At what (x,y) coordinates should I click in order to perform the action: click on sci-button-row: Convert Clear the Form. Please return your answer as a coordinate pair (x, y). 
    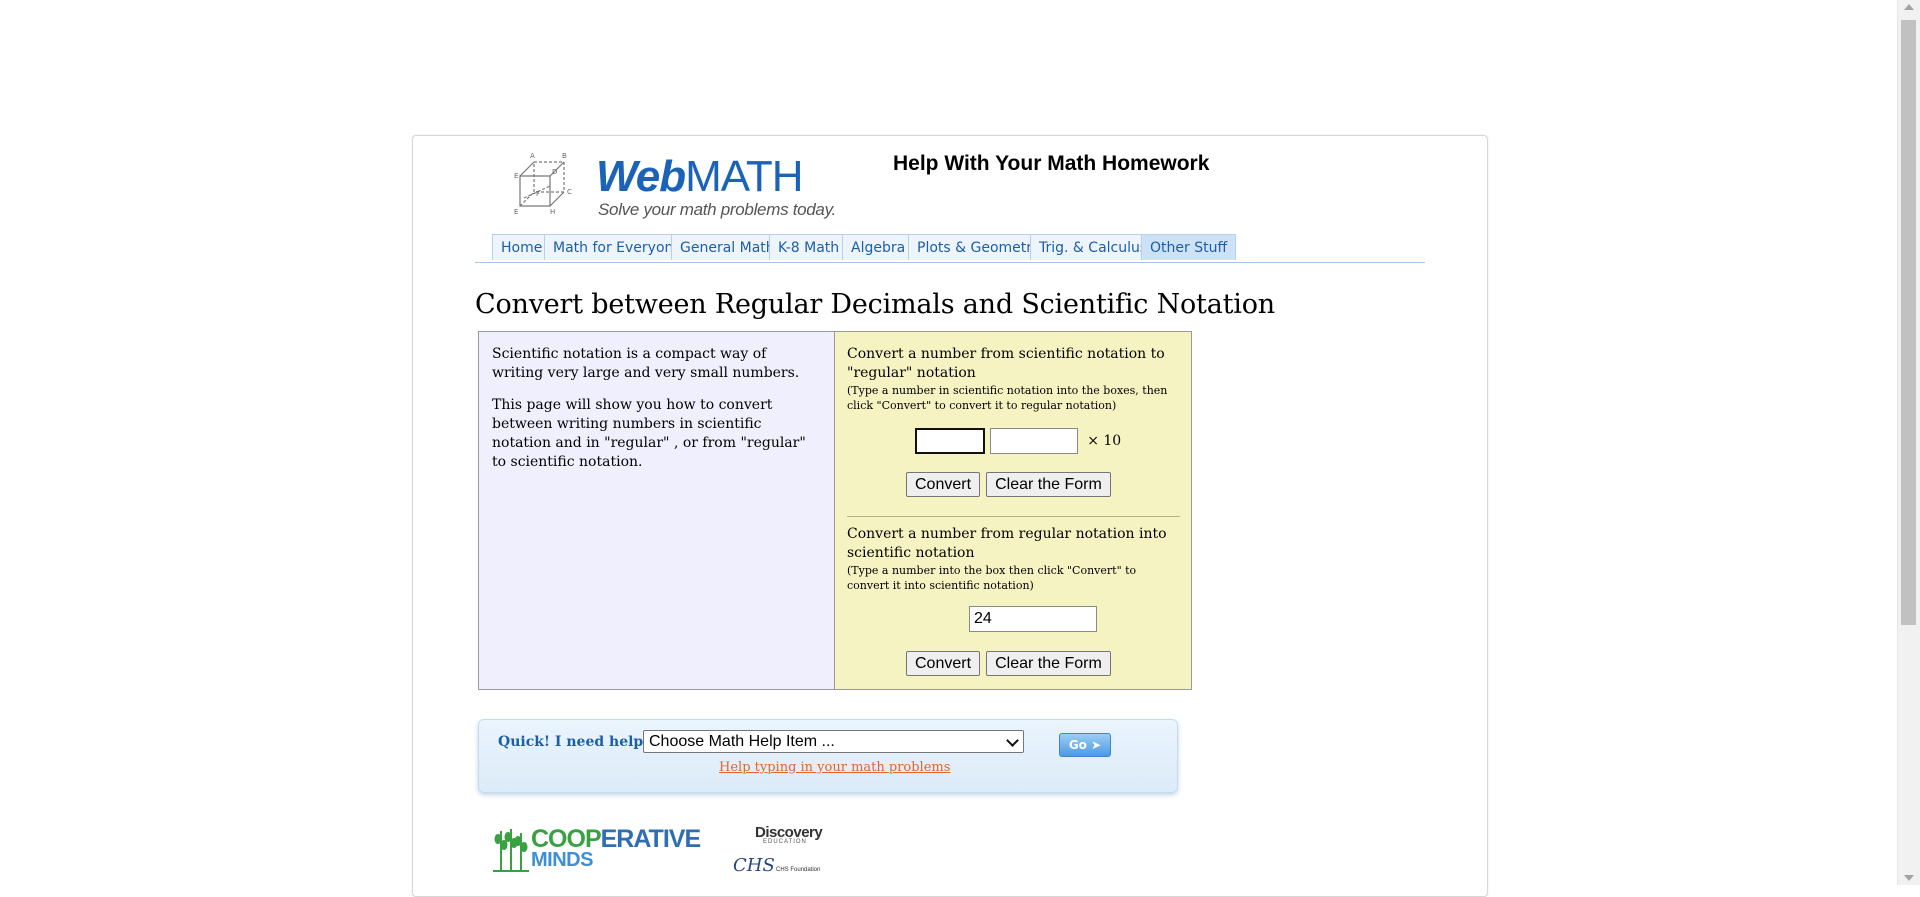
    Looking at the image, I should click on (1009, 484).